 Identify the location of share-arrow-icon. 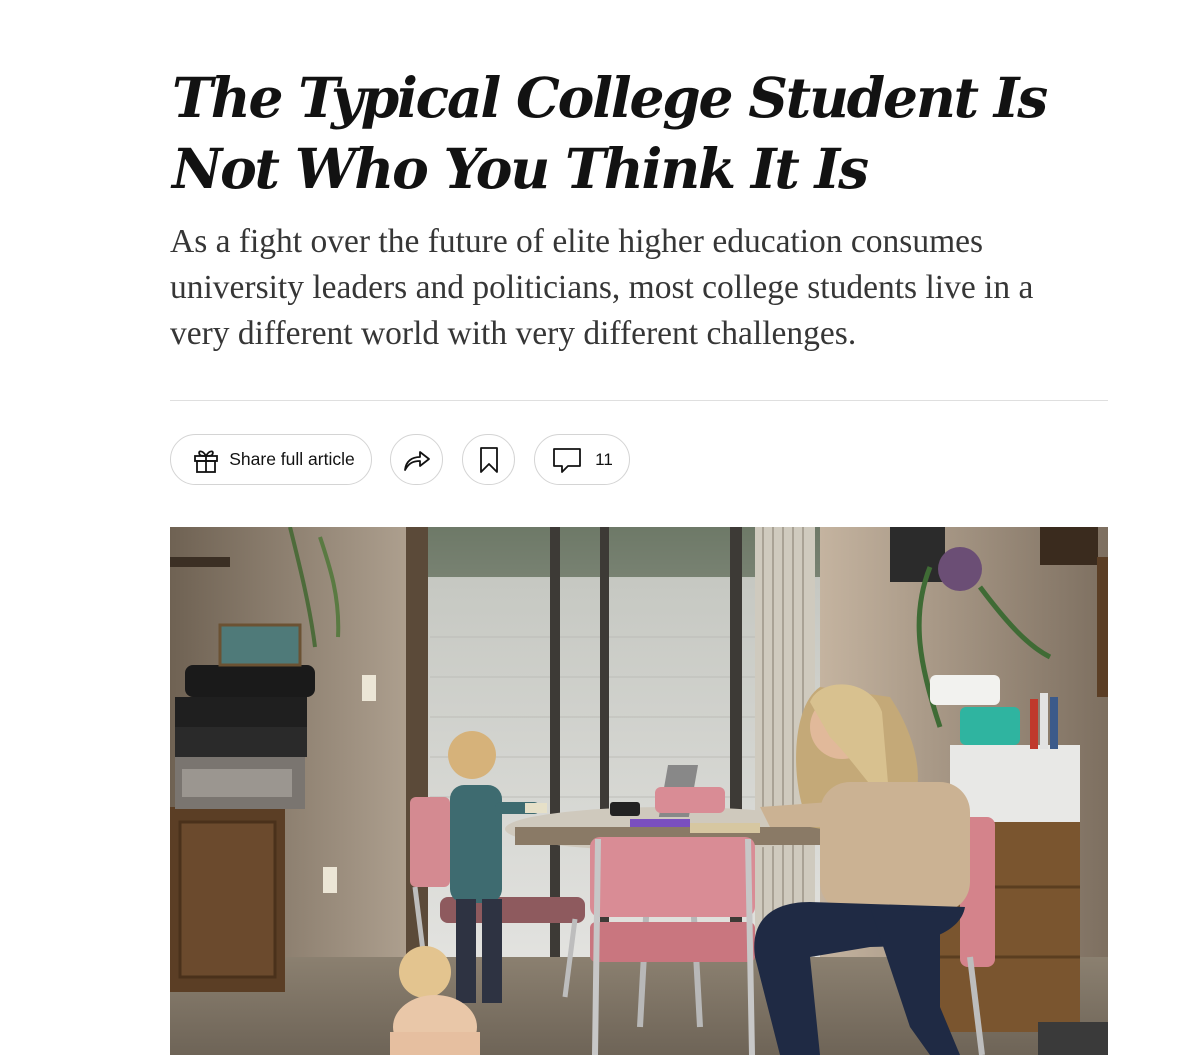
(417, 460).